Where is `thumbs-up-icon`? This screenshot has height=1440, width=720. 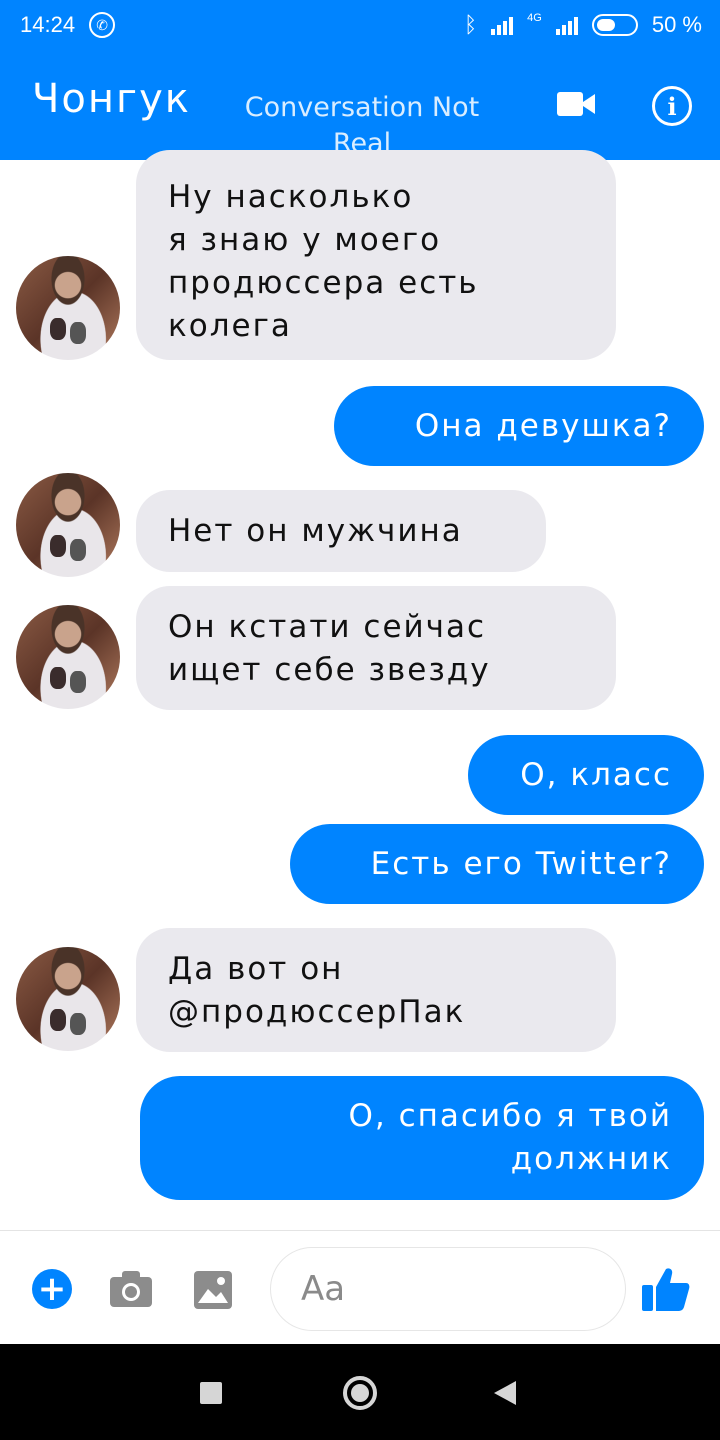 thumbs-up-icon is located at coordinates (666, 1291).